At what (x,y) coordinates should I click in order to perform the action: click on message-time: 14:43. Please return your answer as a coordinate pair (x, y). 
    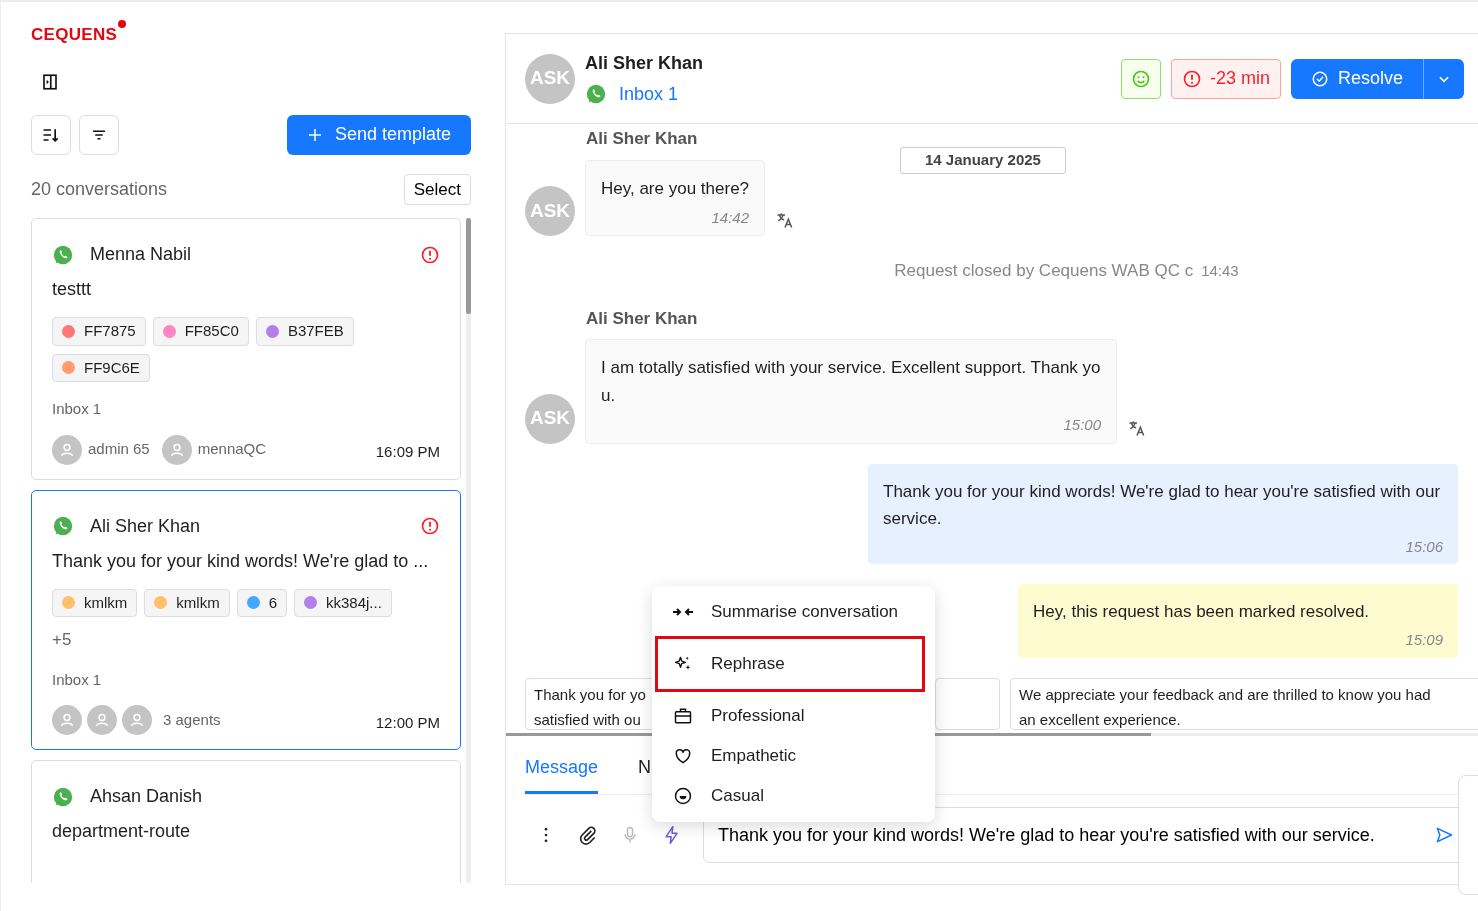
    Looking at the image, I should click on (1220, 271).